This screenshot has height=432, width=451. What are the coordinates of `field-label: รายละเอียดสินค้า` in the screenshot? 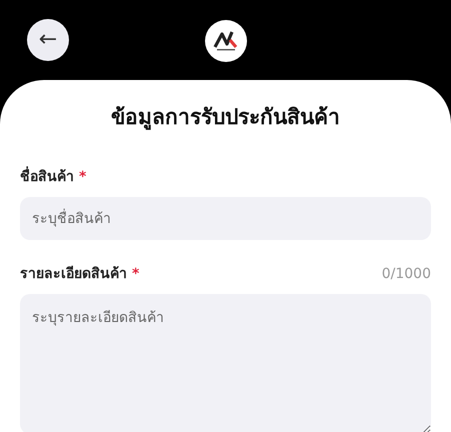 It's located at (73, 274).